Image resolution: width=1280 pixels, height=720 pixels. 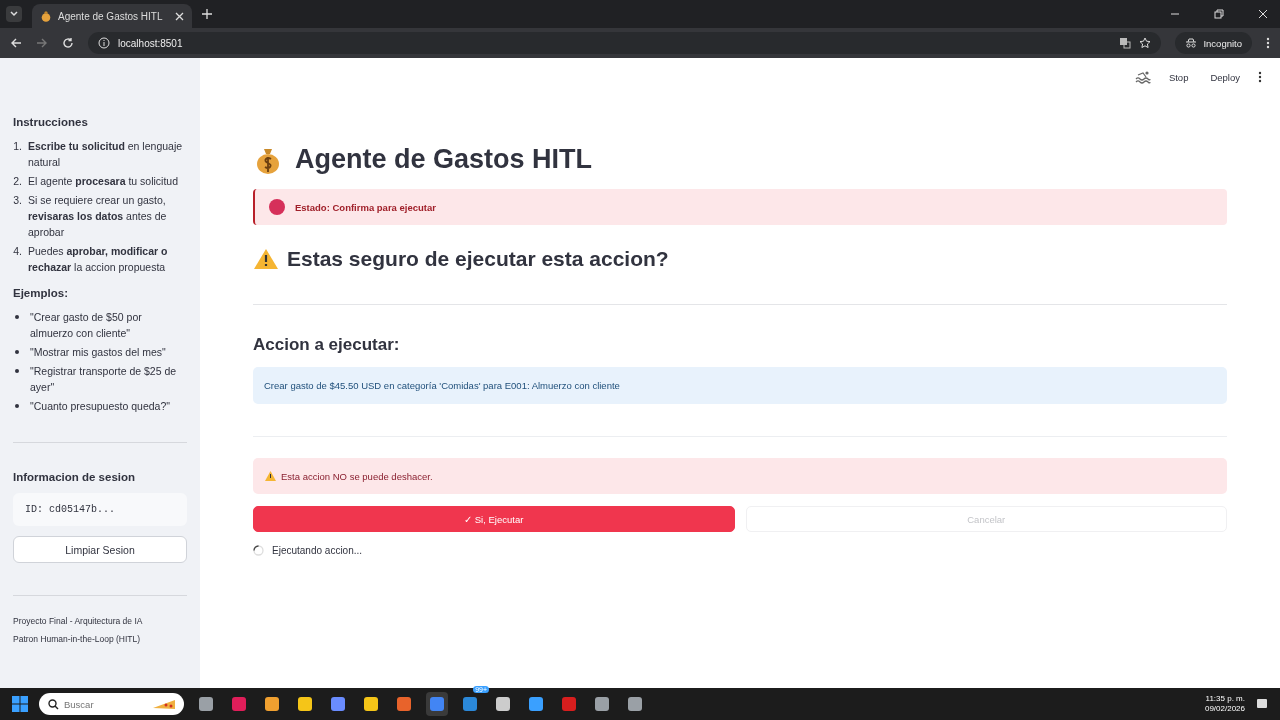 What do you see at coordinates (740, 207) in the screenshot?
I see `status-alert: Estado: Confirma para ejecutar` at bounding box center [740, 207].